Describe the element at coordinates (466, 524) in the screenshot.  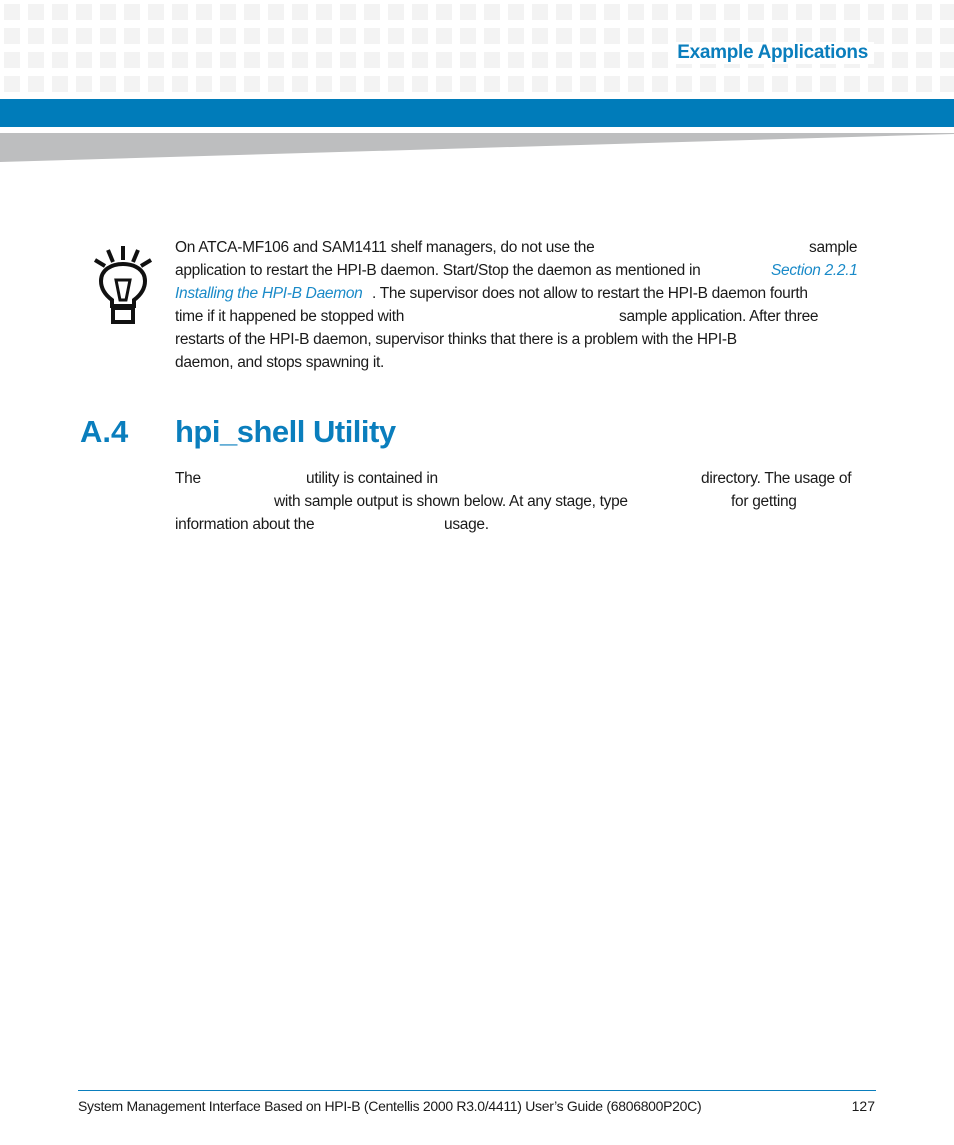
I see `body-text: usage.` at that location.